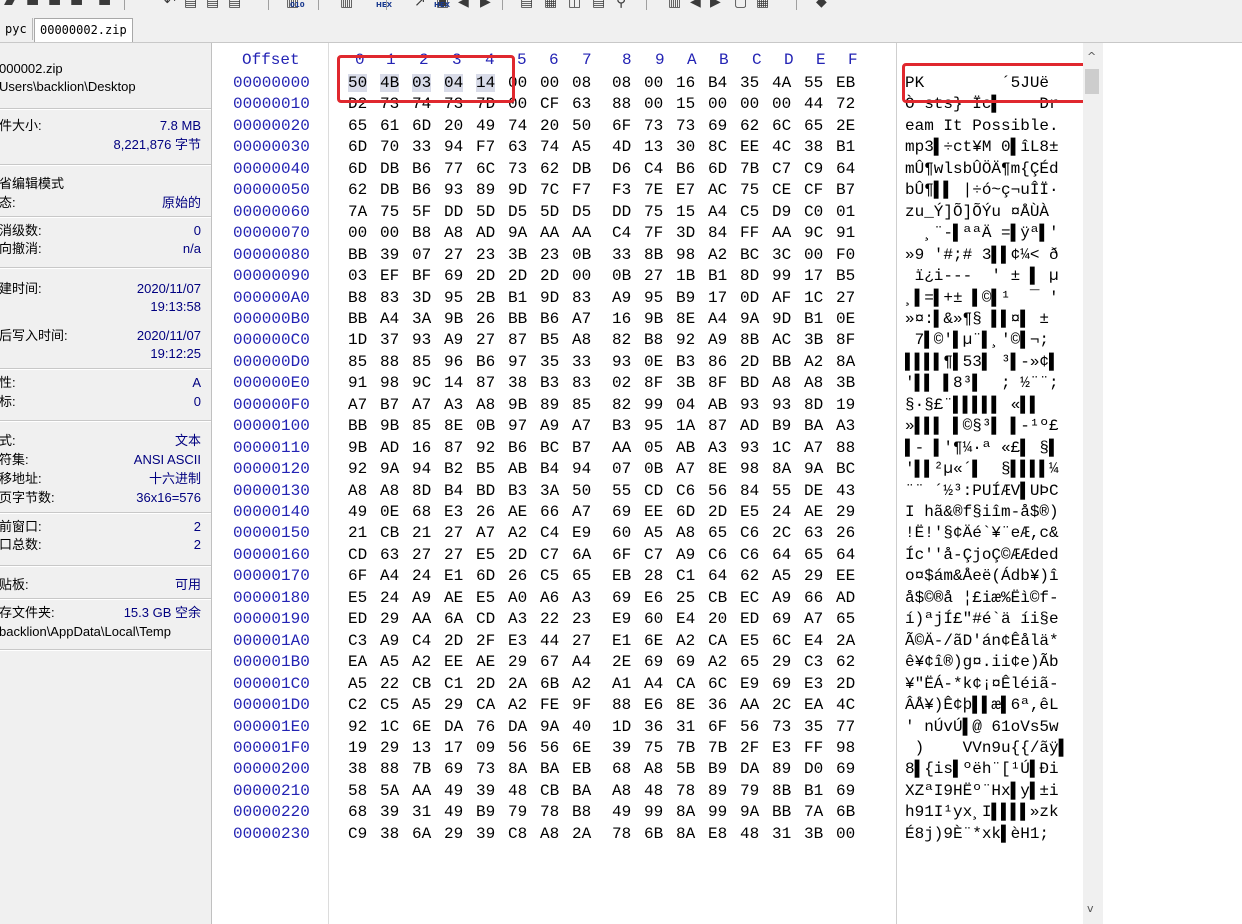 The height and width of the screenshot is (924, 1242). What do you see at coordinates (16, 29) in the screenshot?
I see `tab-pyc: pyc` at bounding box center [16, 29].